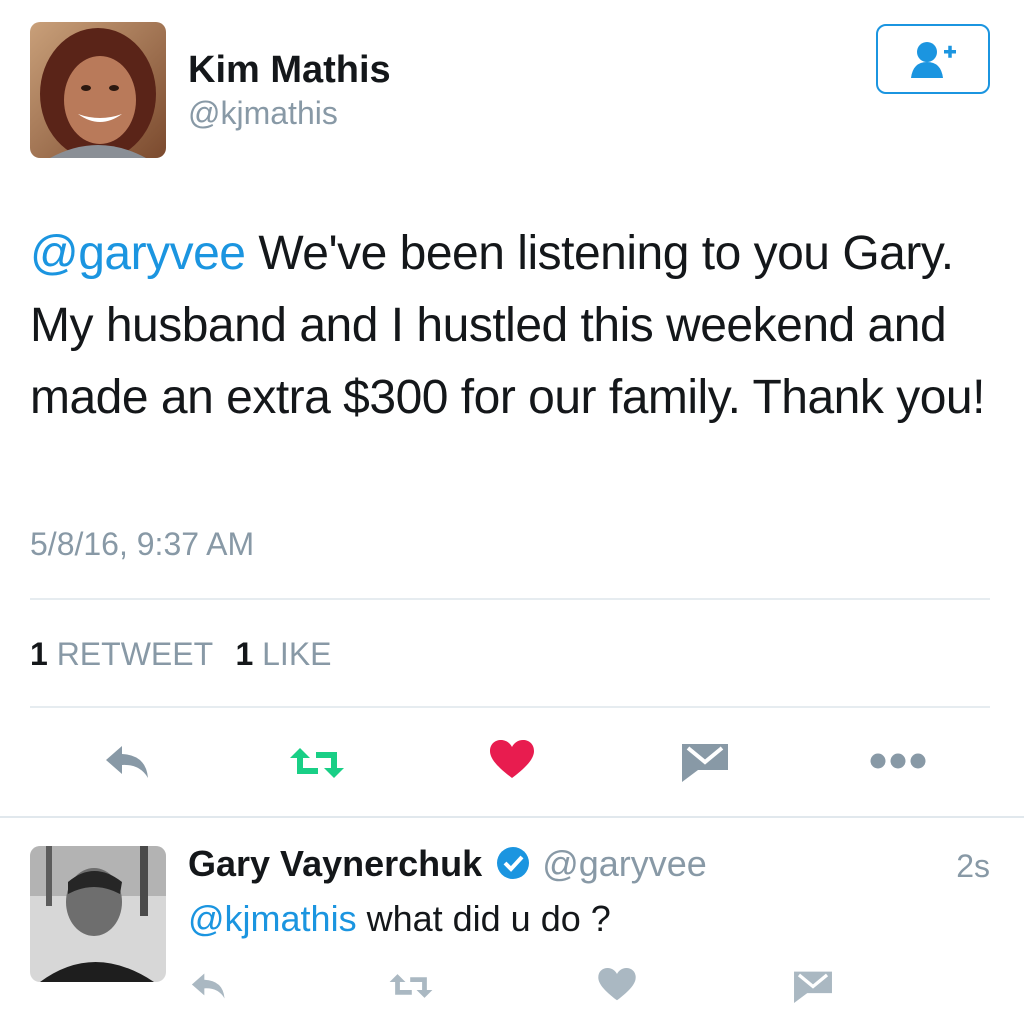 The image size is (1024, 1024). What do you see at coordinates (289, 70) in the screenshot?
I see `tweet-author-name: Kim Mathis` at bounding box center [289, 70].